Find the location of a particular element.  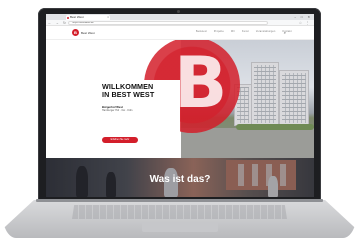

nav-item-bestwest: Bestwest is located at coordinates (201, 32).